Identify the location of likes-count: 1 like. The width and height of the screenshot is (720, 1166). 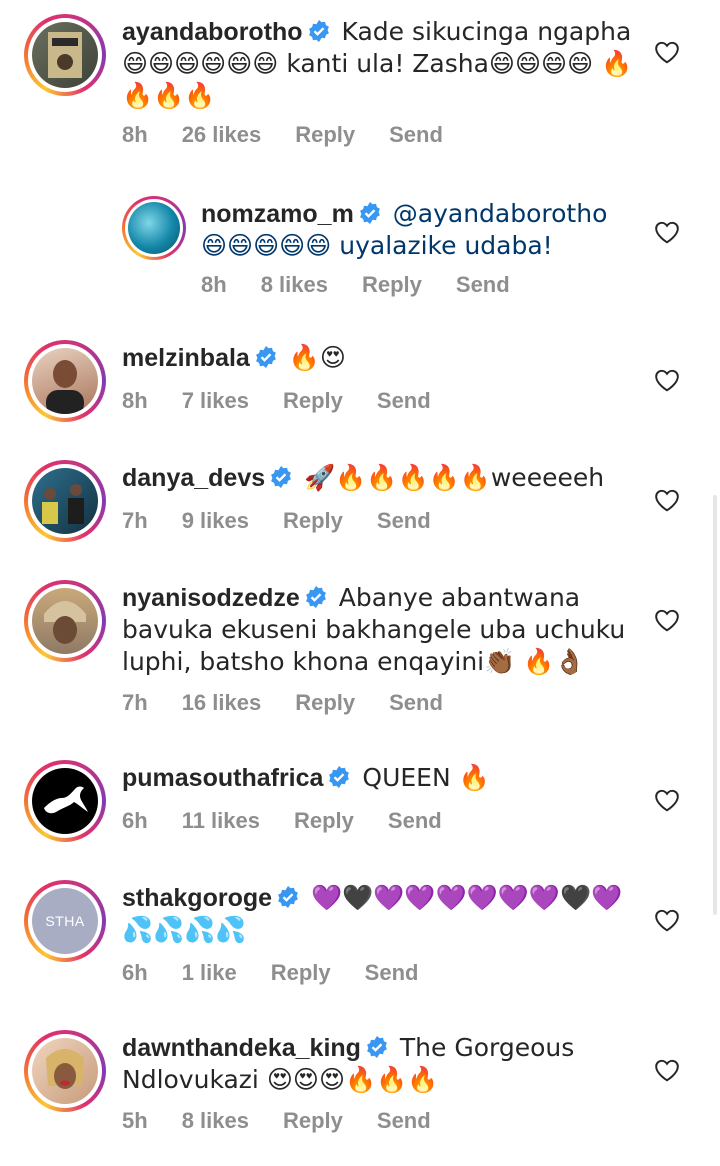
(209, 972).